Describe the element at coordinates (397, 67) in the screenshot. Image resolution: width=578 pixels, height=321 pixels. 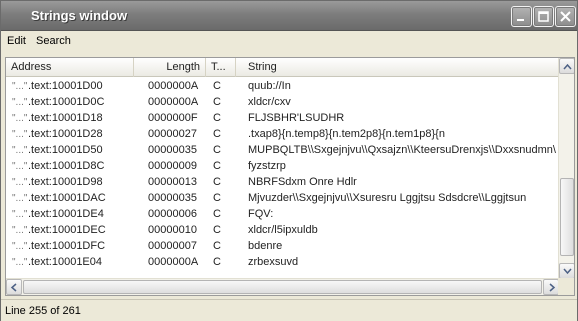
I see `column-header-string: String` at that location.